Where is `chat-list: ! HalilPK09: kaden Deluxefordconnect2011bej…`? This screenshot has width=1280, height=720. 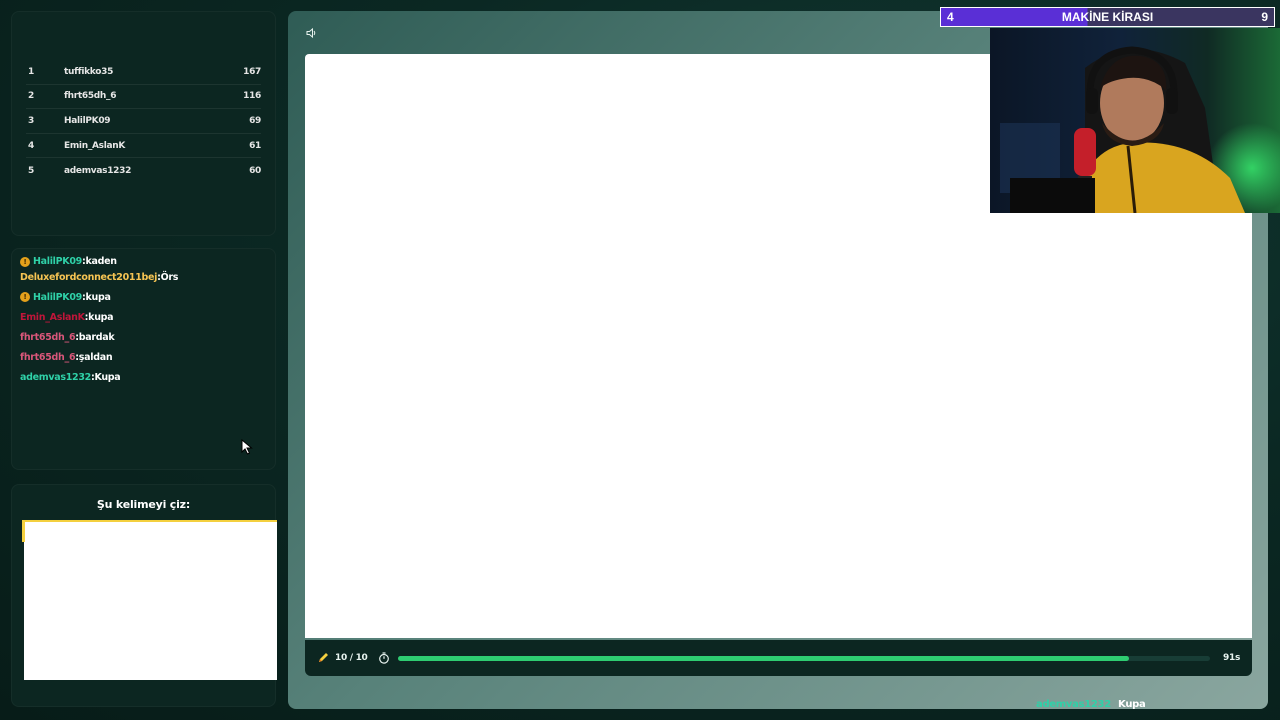
chat-list: ! HalilPK09: kaden Deluxefordconnect2011bej… is located at coordinates (143, 321).